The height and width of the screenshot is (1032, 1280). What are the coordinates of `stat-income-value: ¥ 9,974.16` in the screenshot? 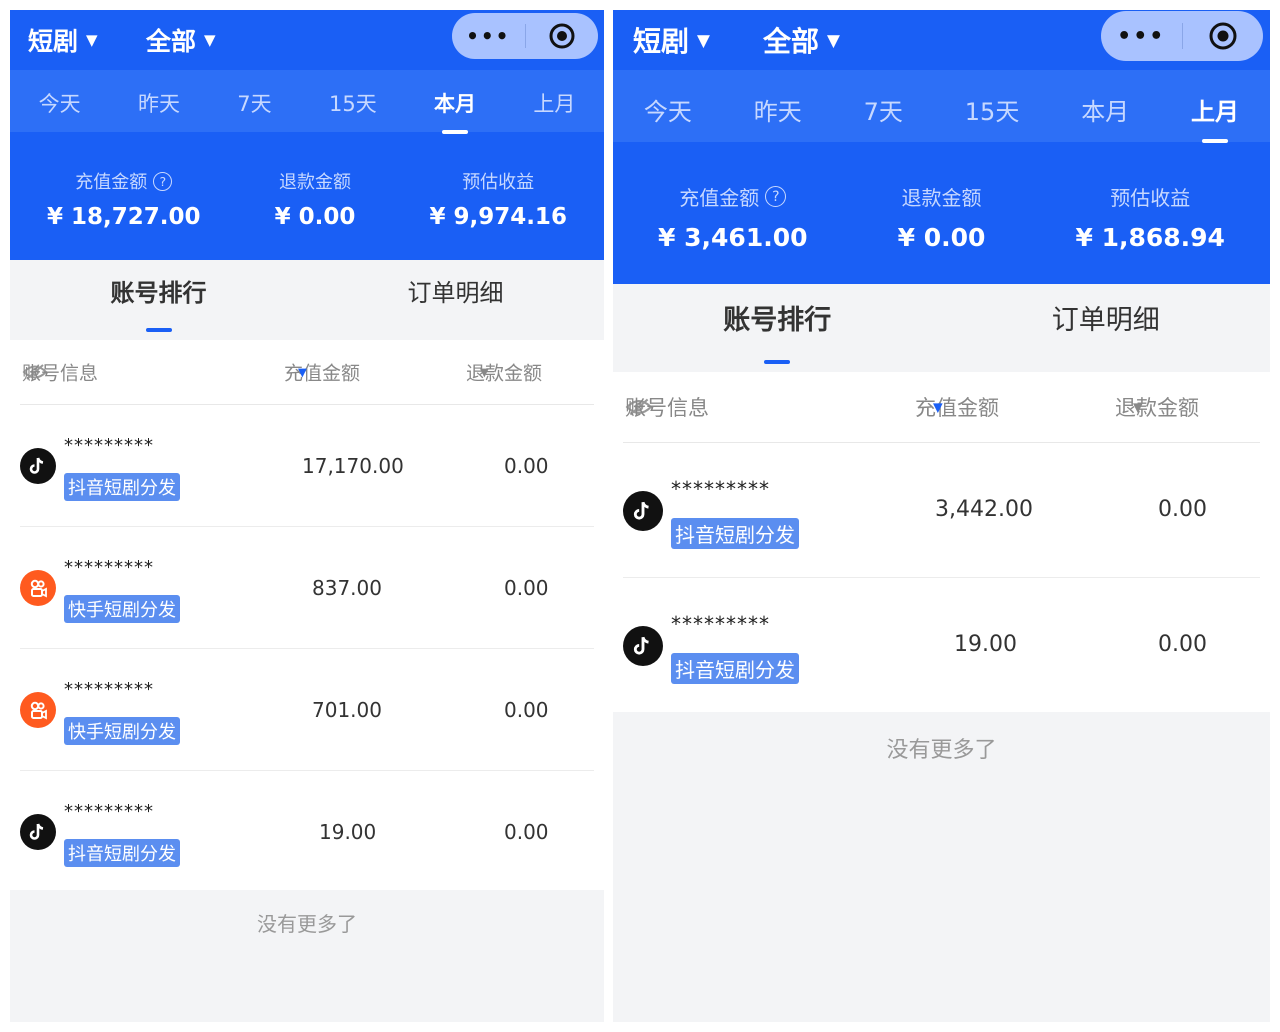 It's located at (498, 217).